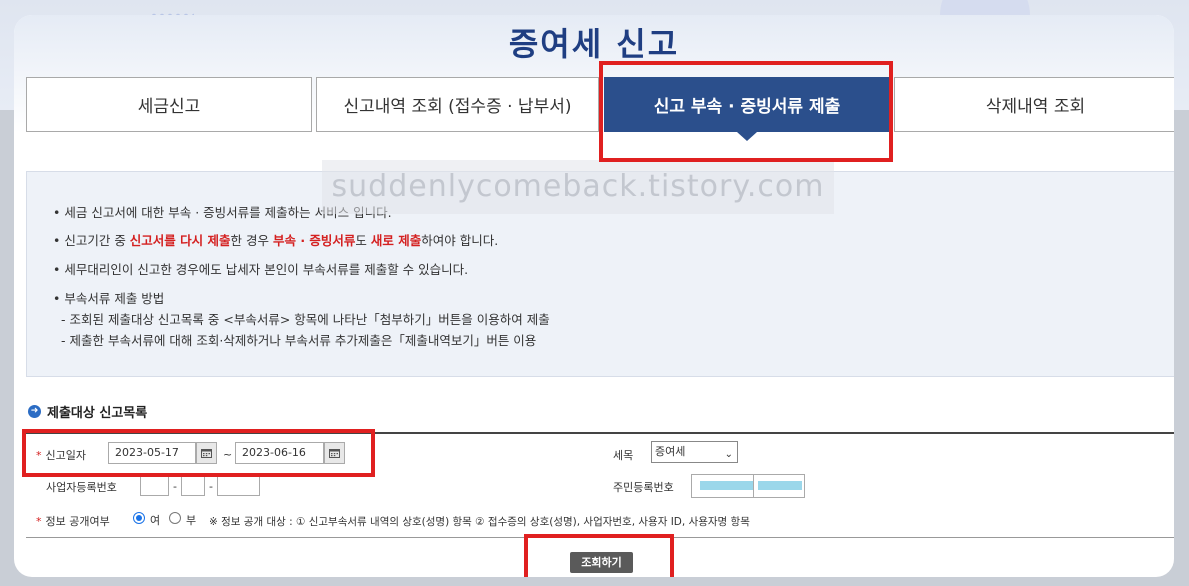 This screenshot has width=1189, height=586. Describe the element at coordinates (97, 413) in the screenshot. I see `section-title-text: 제출대상 신고목록` at that location.